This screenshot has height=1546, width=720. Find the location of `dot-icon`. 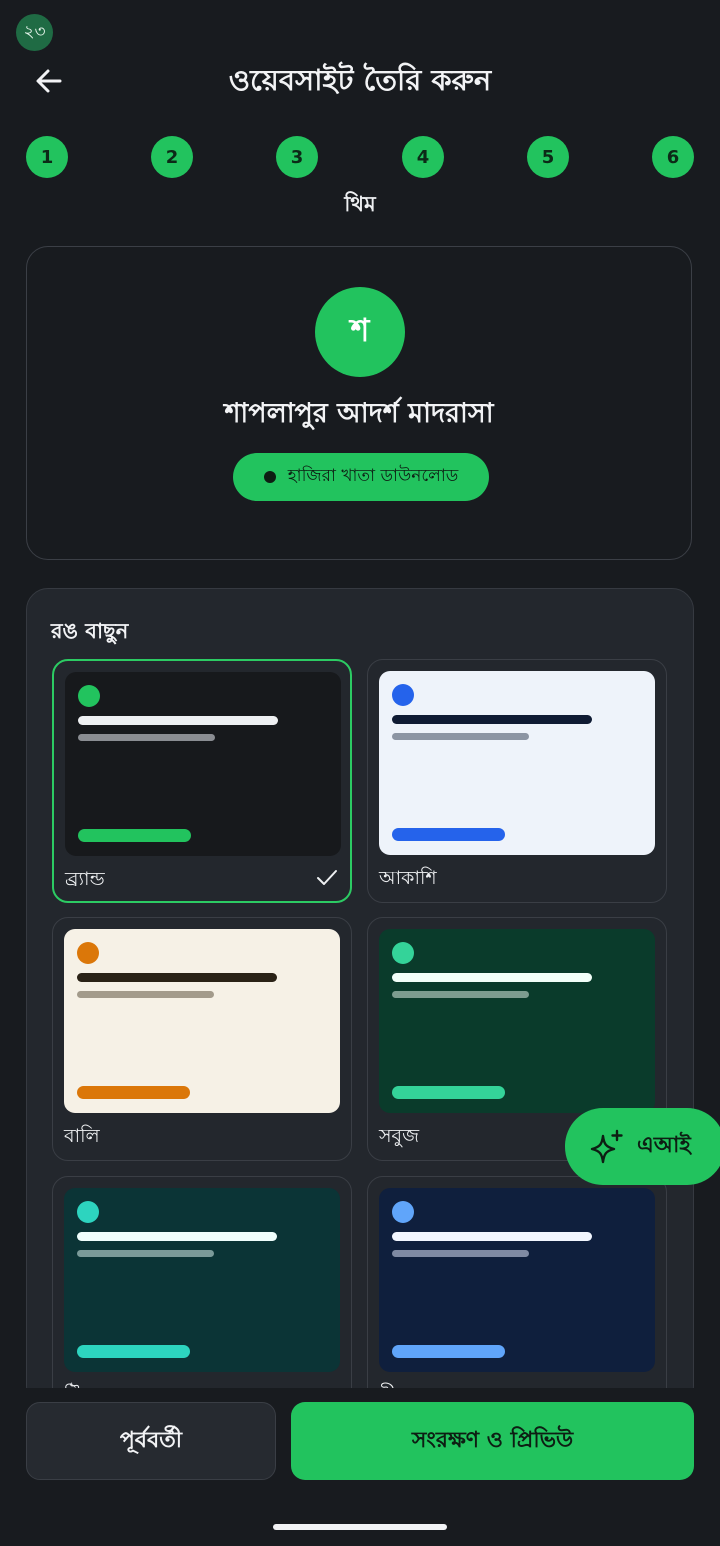

dot-icon is located at coordinates (269, 477).